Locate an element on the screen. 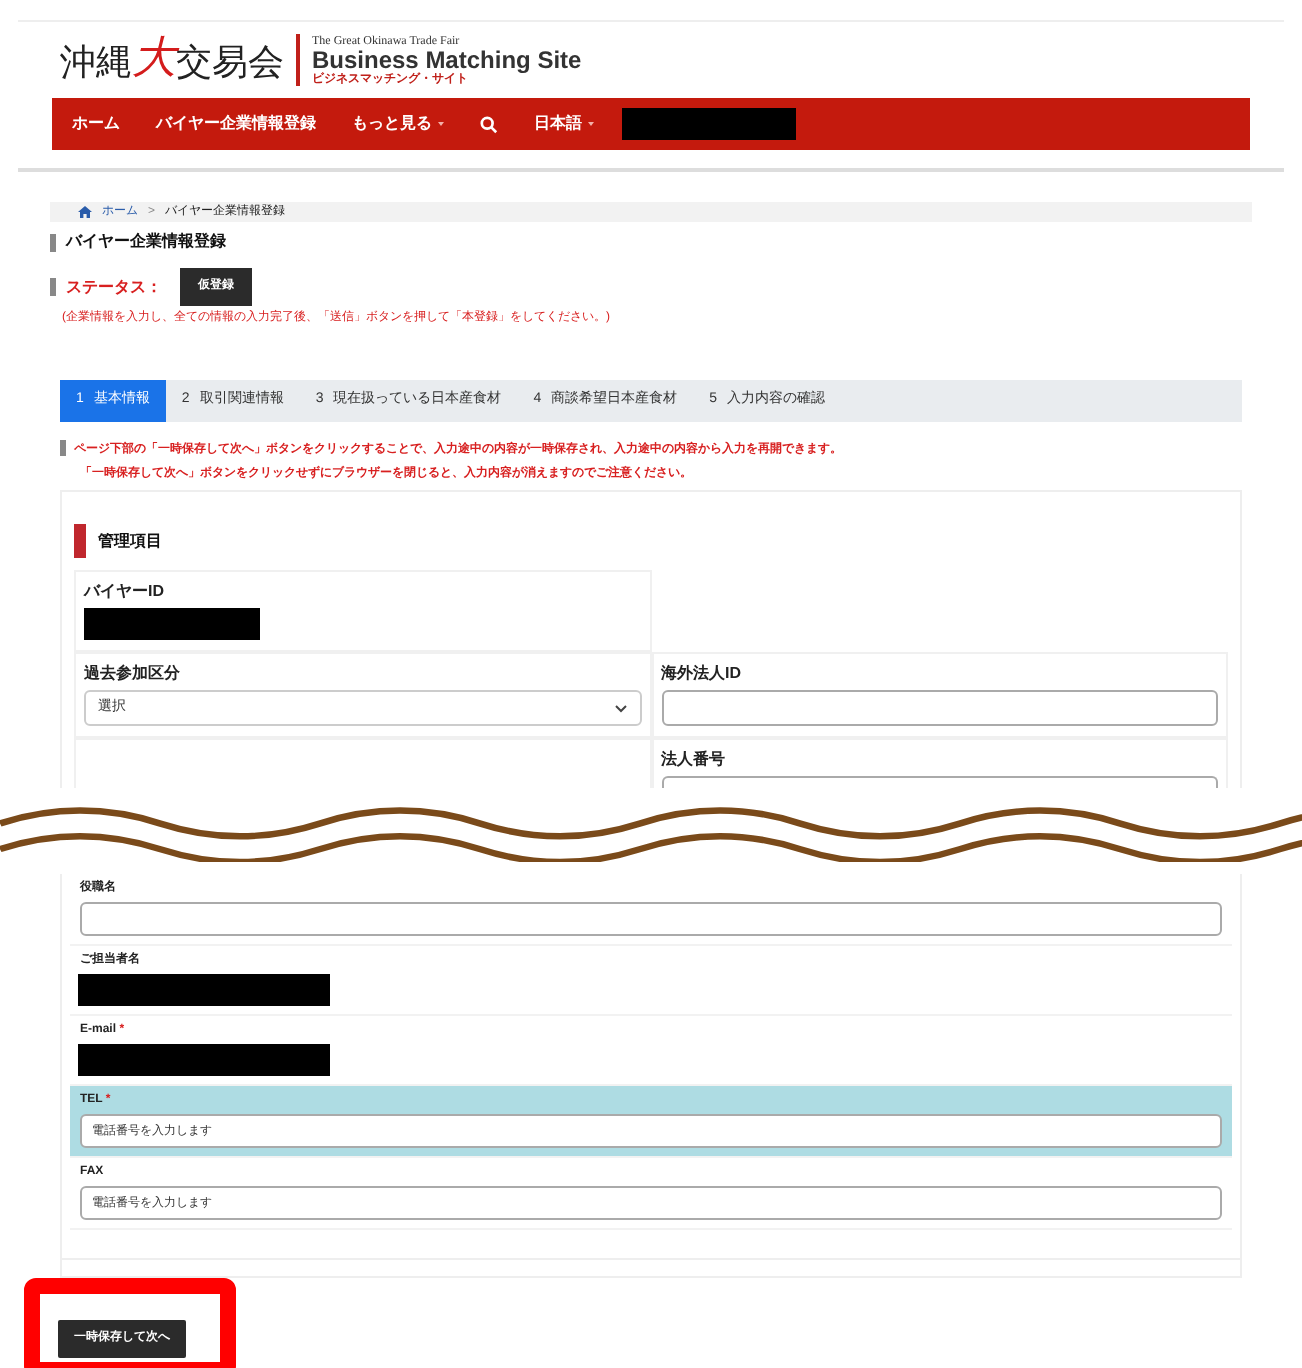 The image size is (1302, 1368). page-title: バイヤー企業情報登録 is located at coordinates (146, 242).